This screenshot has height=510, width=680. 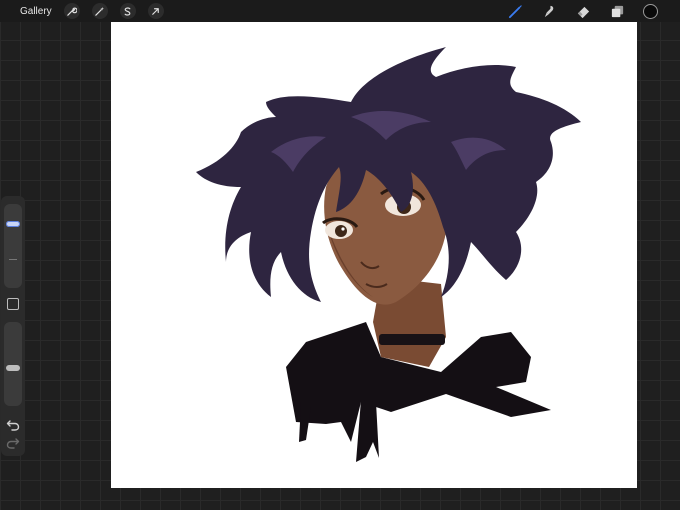 I want to click on brush-opacity-thumb, so click(x=13, y=368).